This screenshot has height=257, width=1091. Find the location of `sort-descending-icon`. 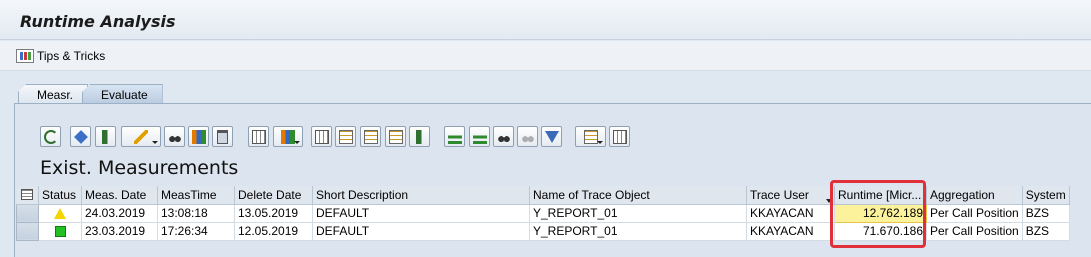

sort-descending-icon is located at coordinates (479, 136).